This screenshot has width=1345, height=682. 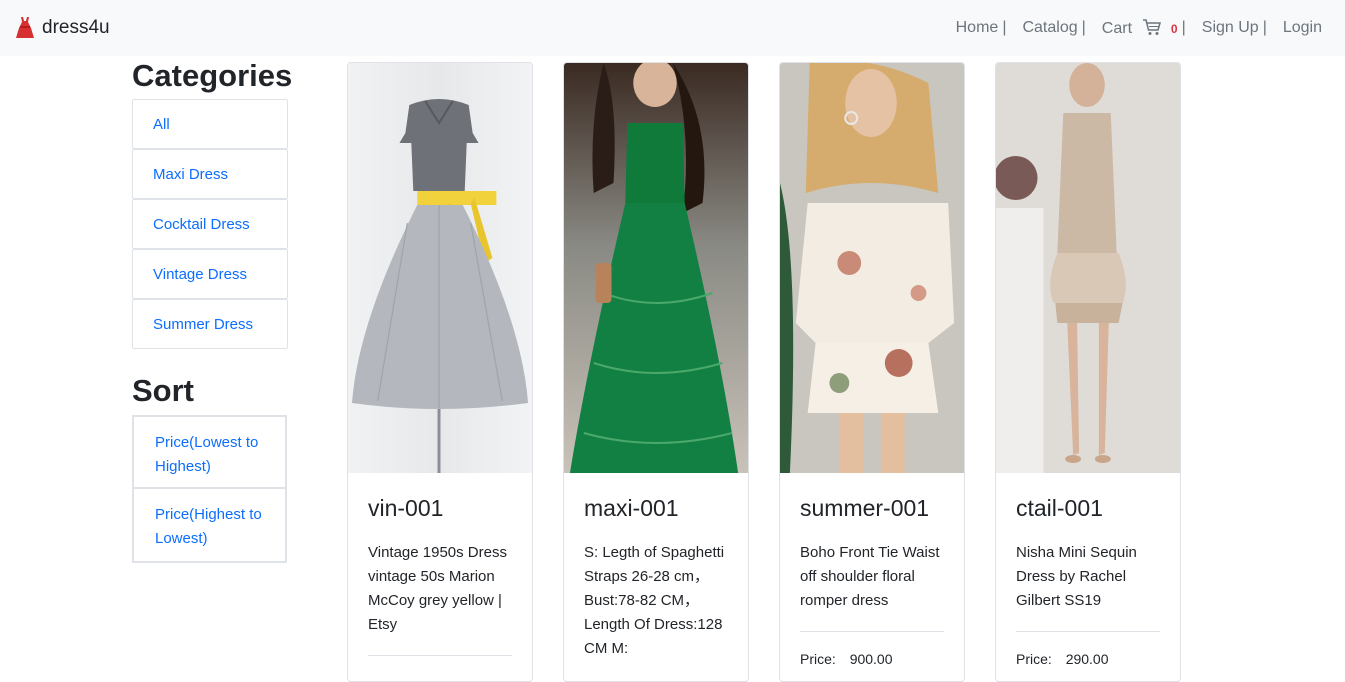 I want to click on category-item-all: All, so click(x=210, y=124).